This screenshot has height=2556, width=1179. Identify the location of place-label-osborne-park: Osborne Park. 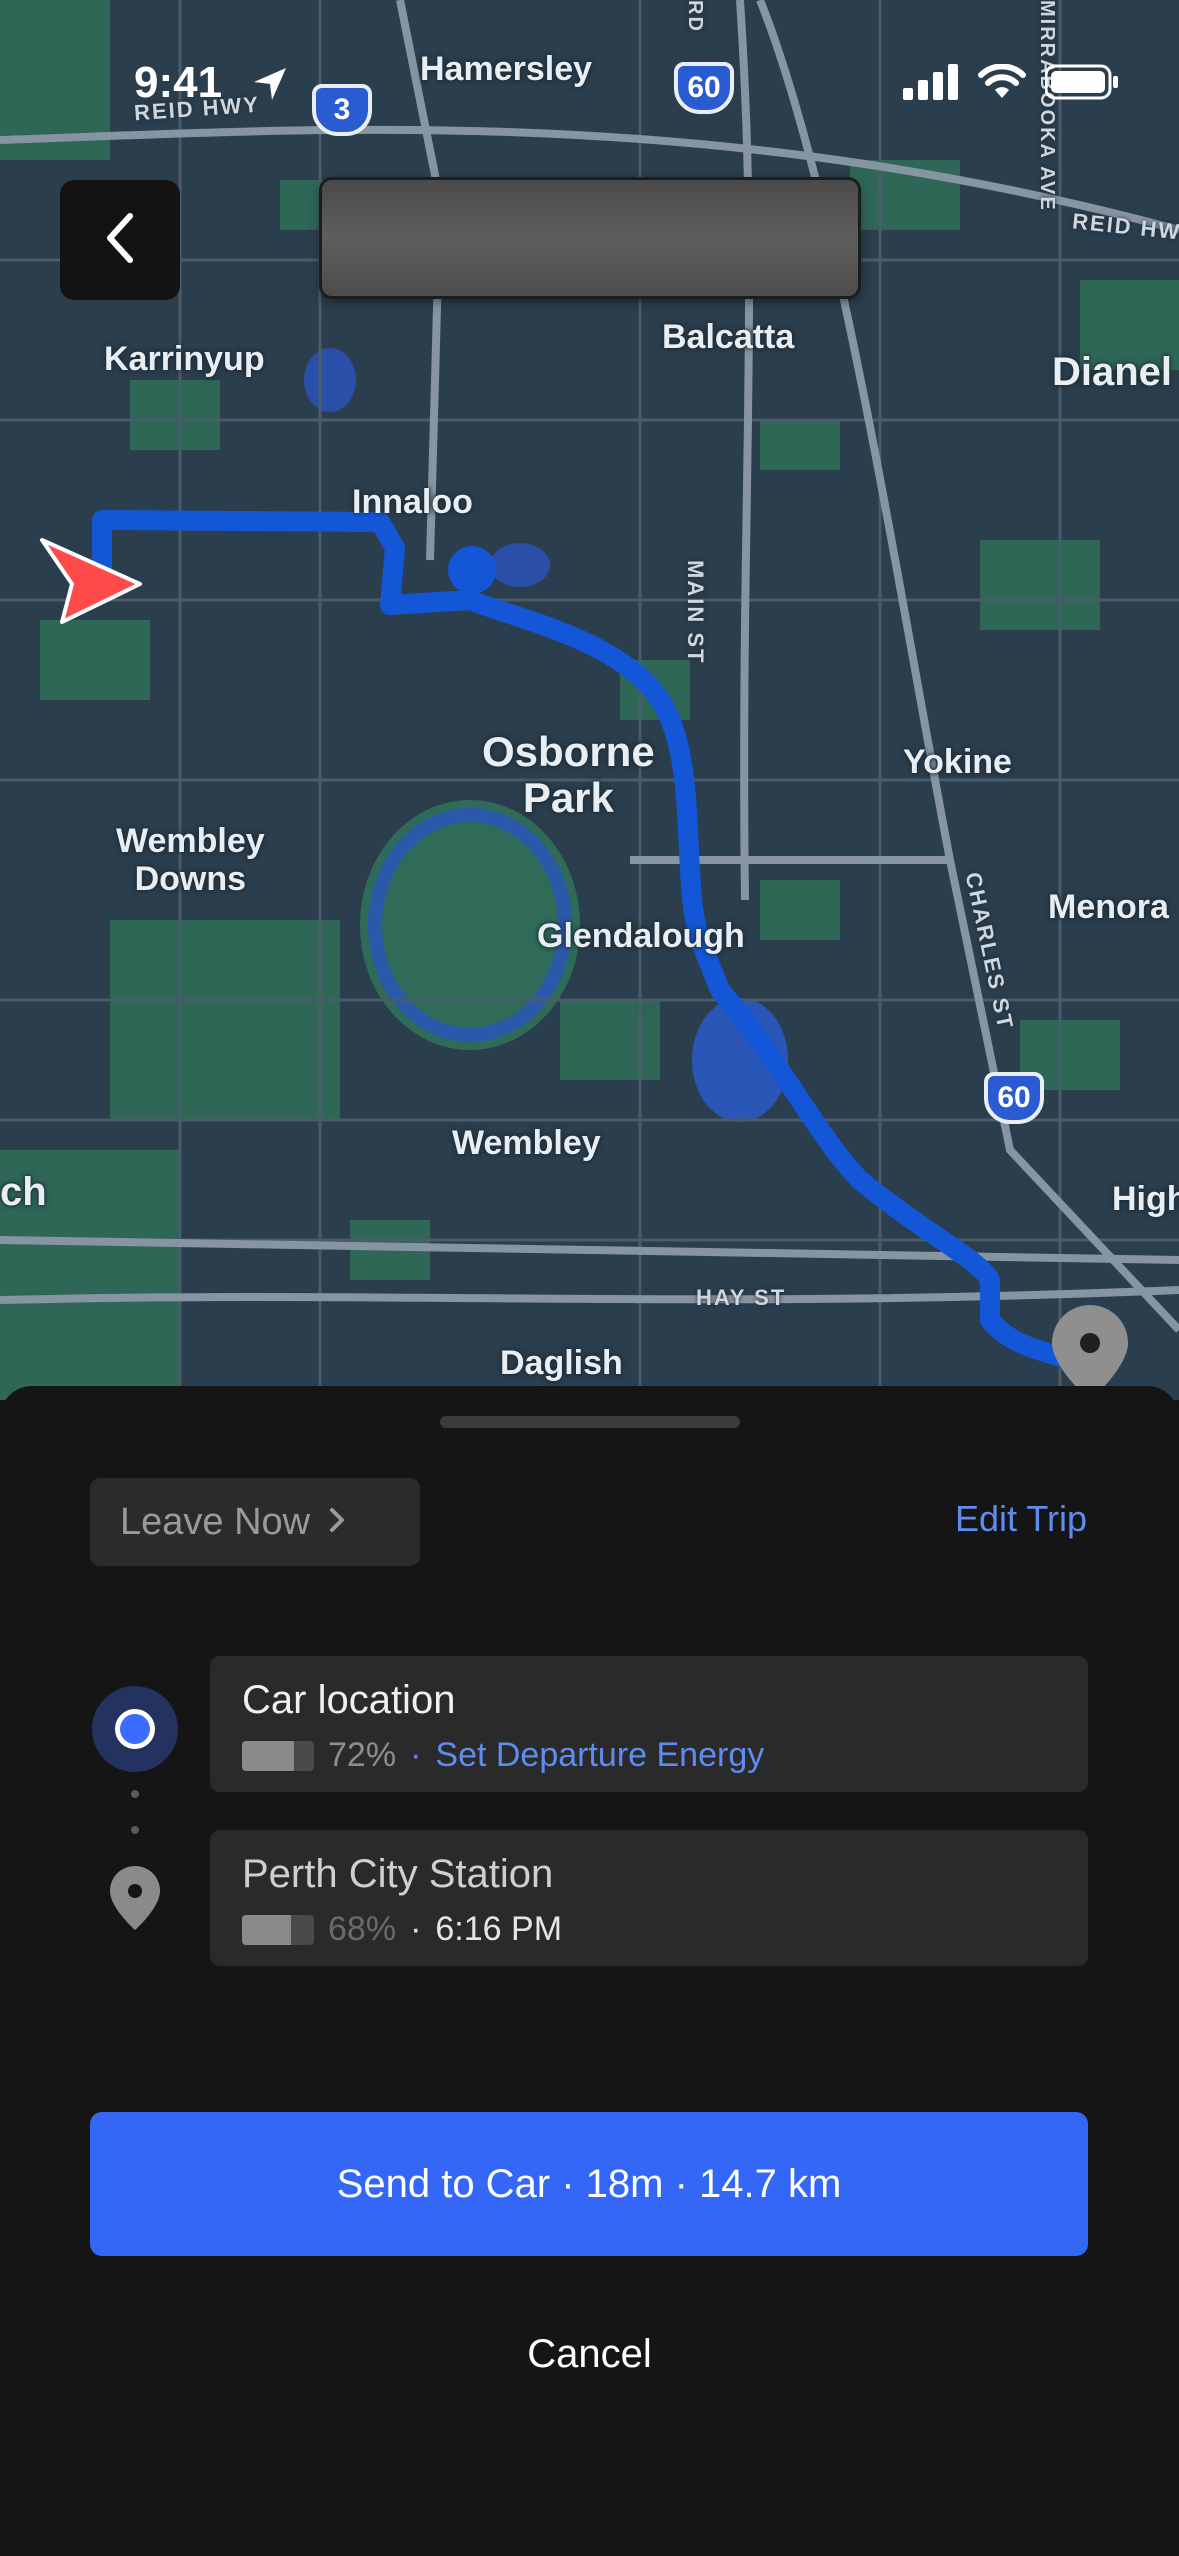
(568, 775).